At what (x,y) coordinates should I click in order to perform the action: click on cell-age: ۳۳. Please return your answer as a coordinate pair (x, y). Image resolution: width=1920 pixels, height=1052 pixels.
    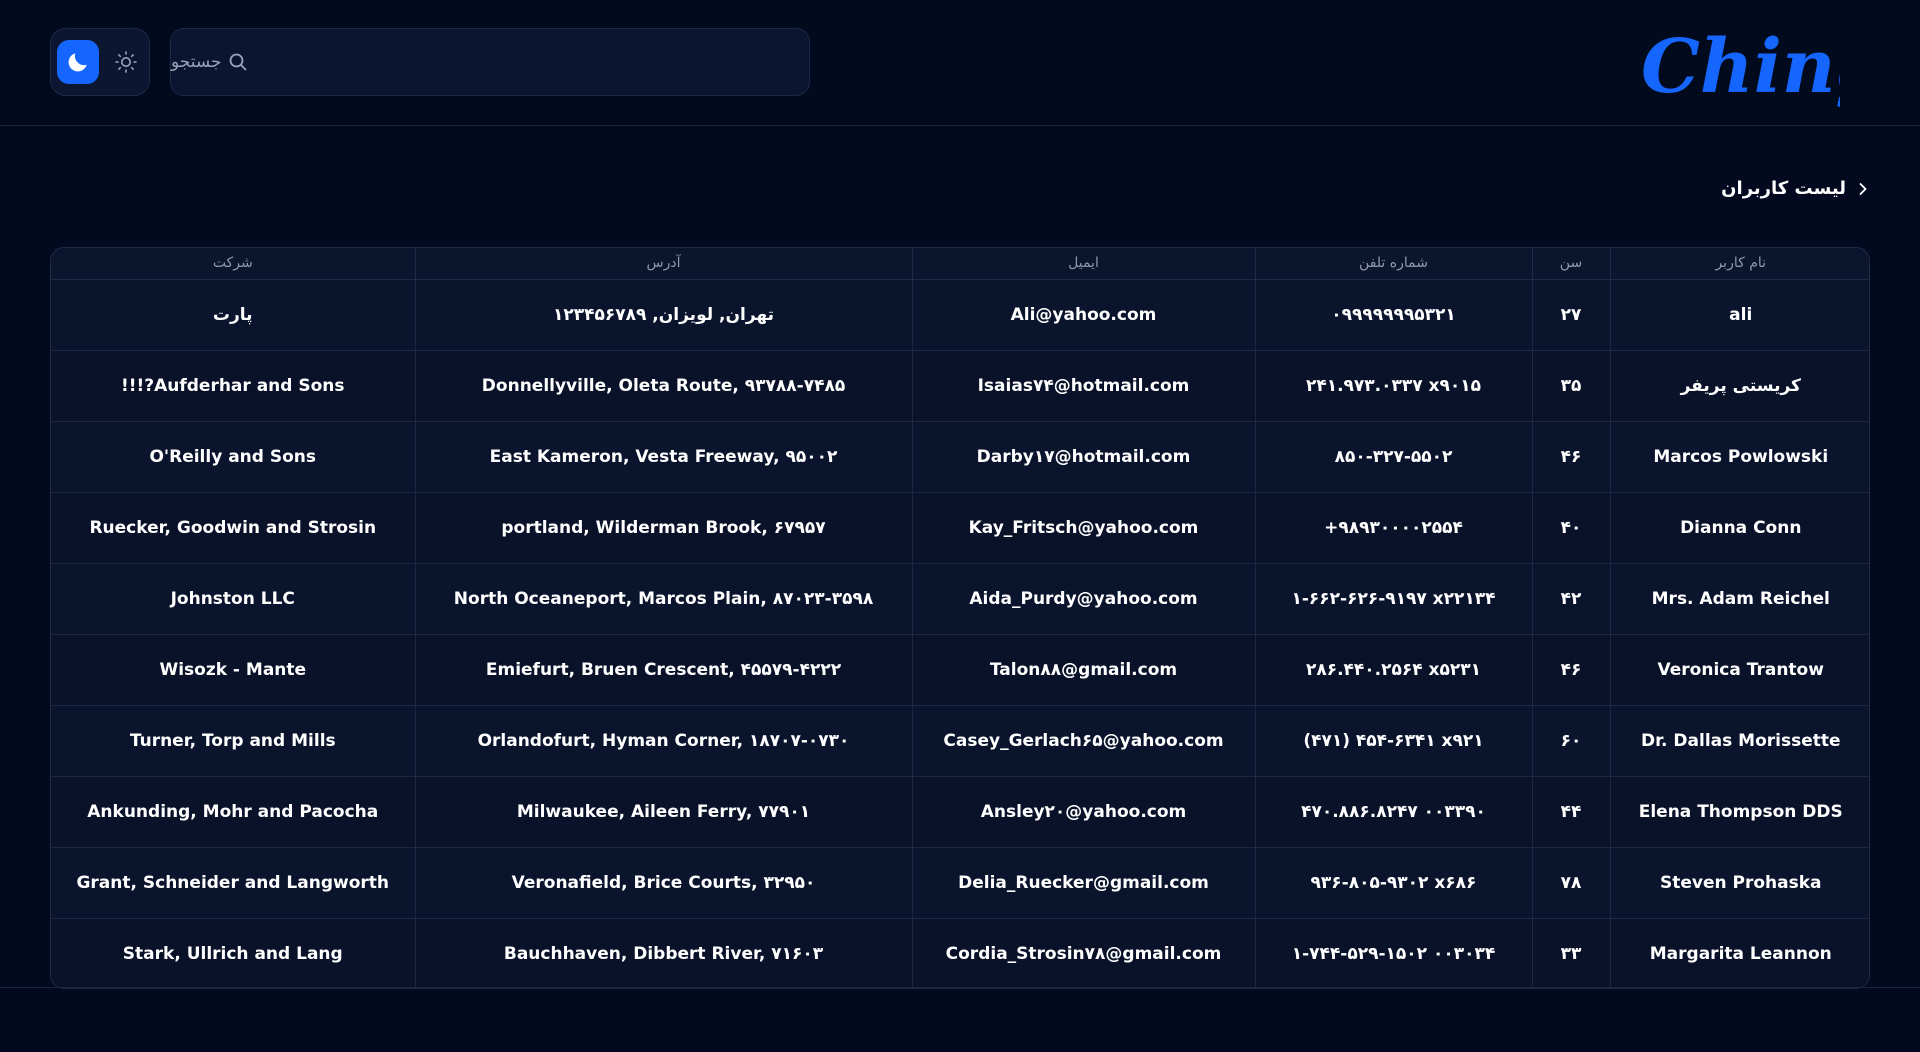
    Looking at the image, I should click on (1570, 953).